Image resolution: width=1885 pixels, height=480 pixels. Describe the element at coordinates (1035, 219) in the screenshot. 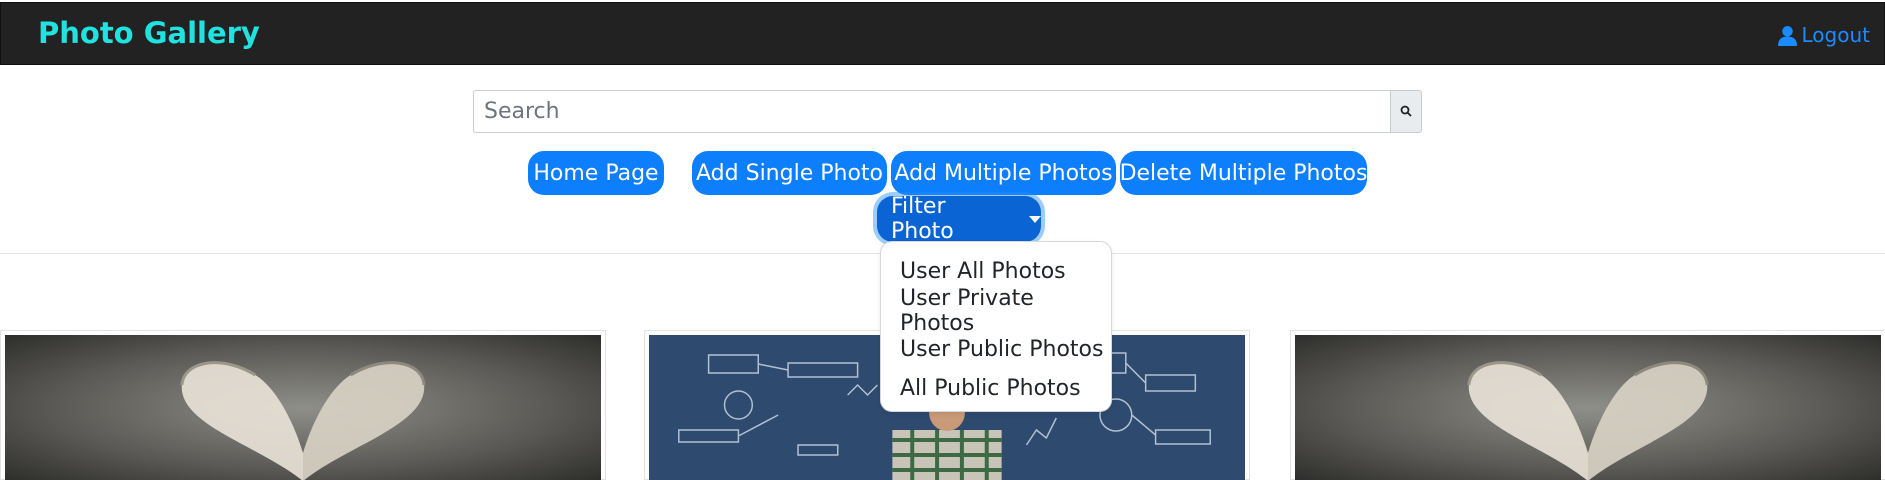

I see `caret-down-icon` at that location.